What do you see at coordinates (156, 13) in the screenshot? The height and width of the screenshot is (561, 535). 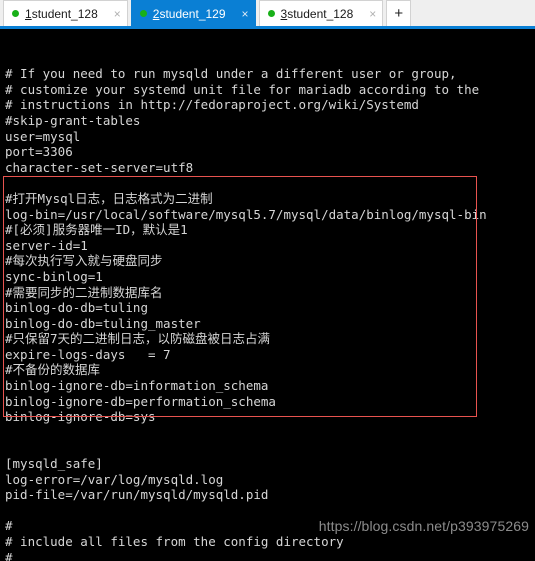 I see `tab-index: 2` at bounding box center [156, 13].